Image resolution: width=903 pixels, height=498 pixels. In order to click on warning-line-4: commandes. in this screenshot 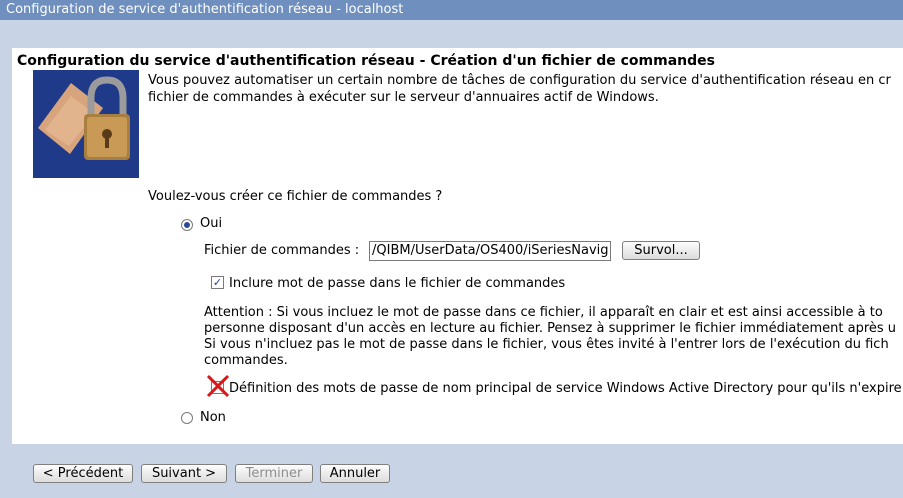, I will do `click(246, 360)`.